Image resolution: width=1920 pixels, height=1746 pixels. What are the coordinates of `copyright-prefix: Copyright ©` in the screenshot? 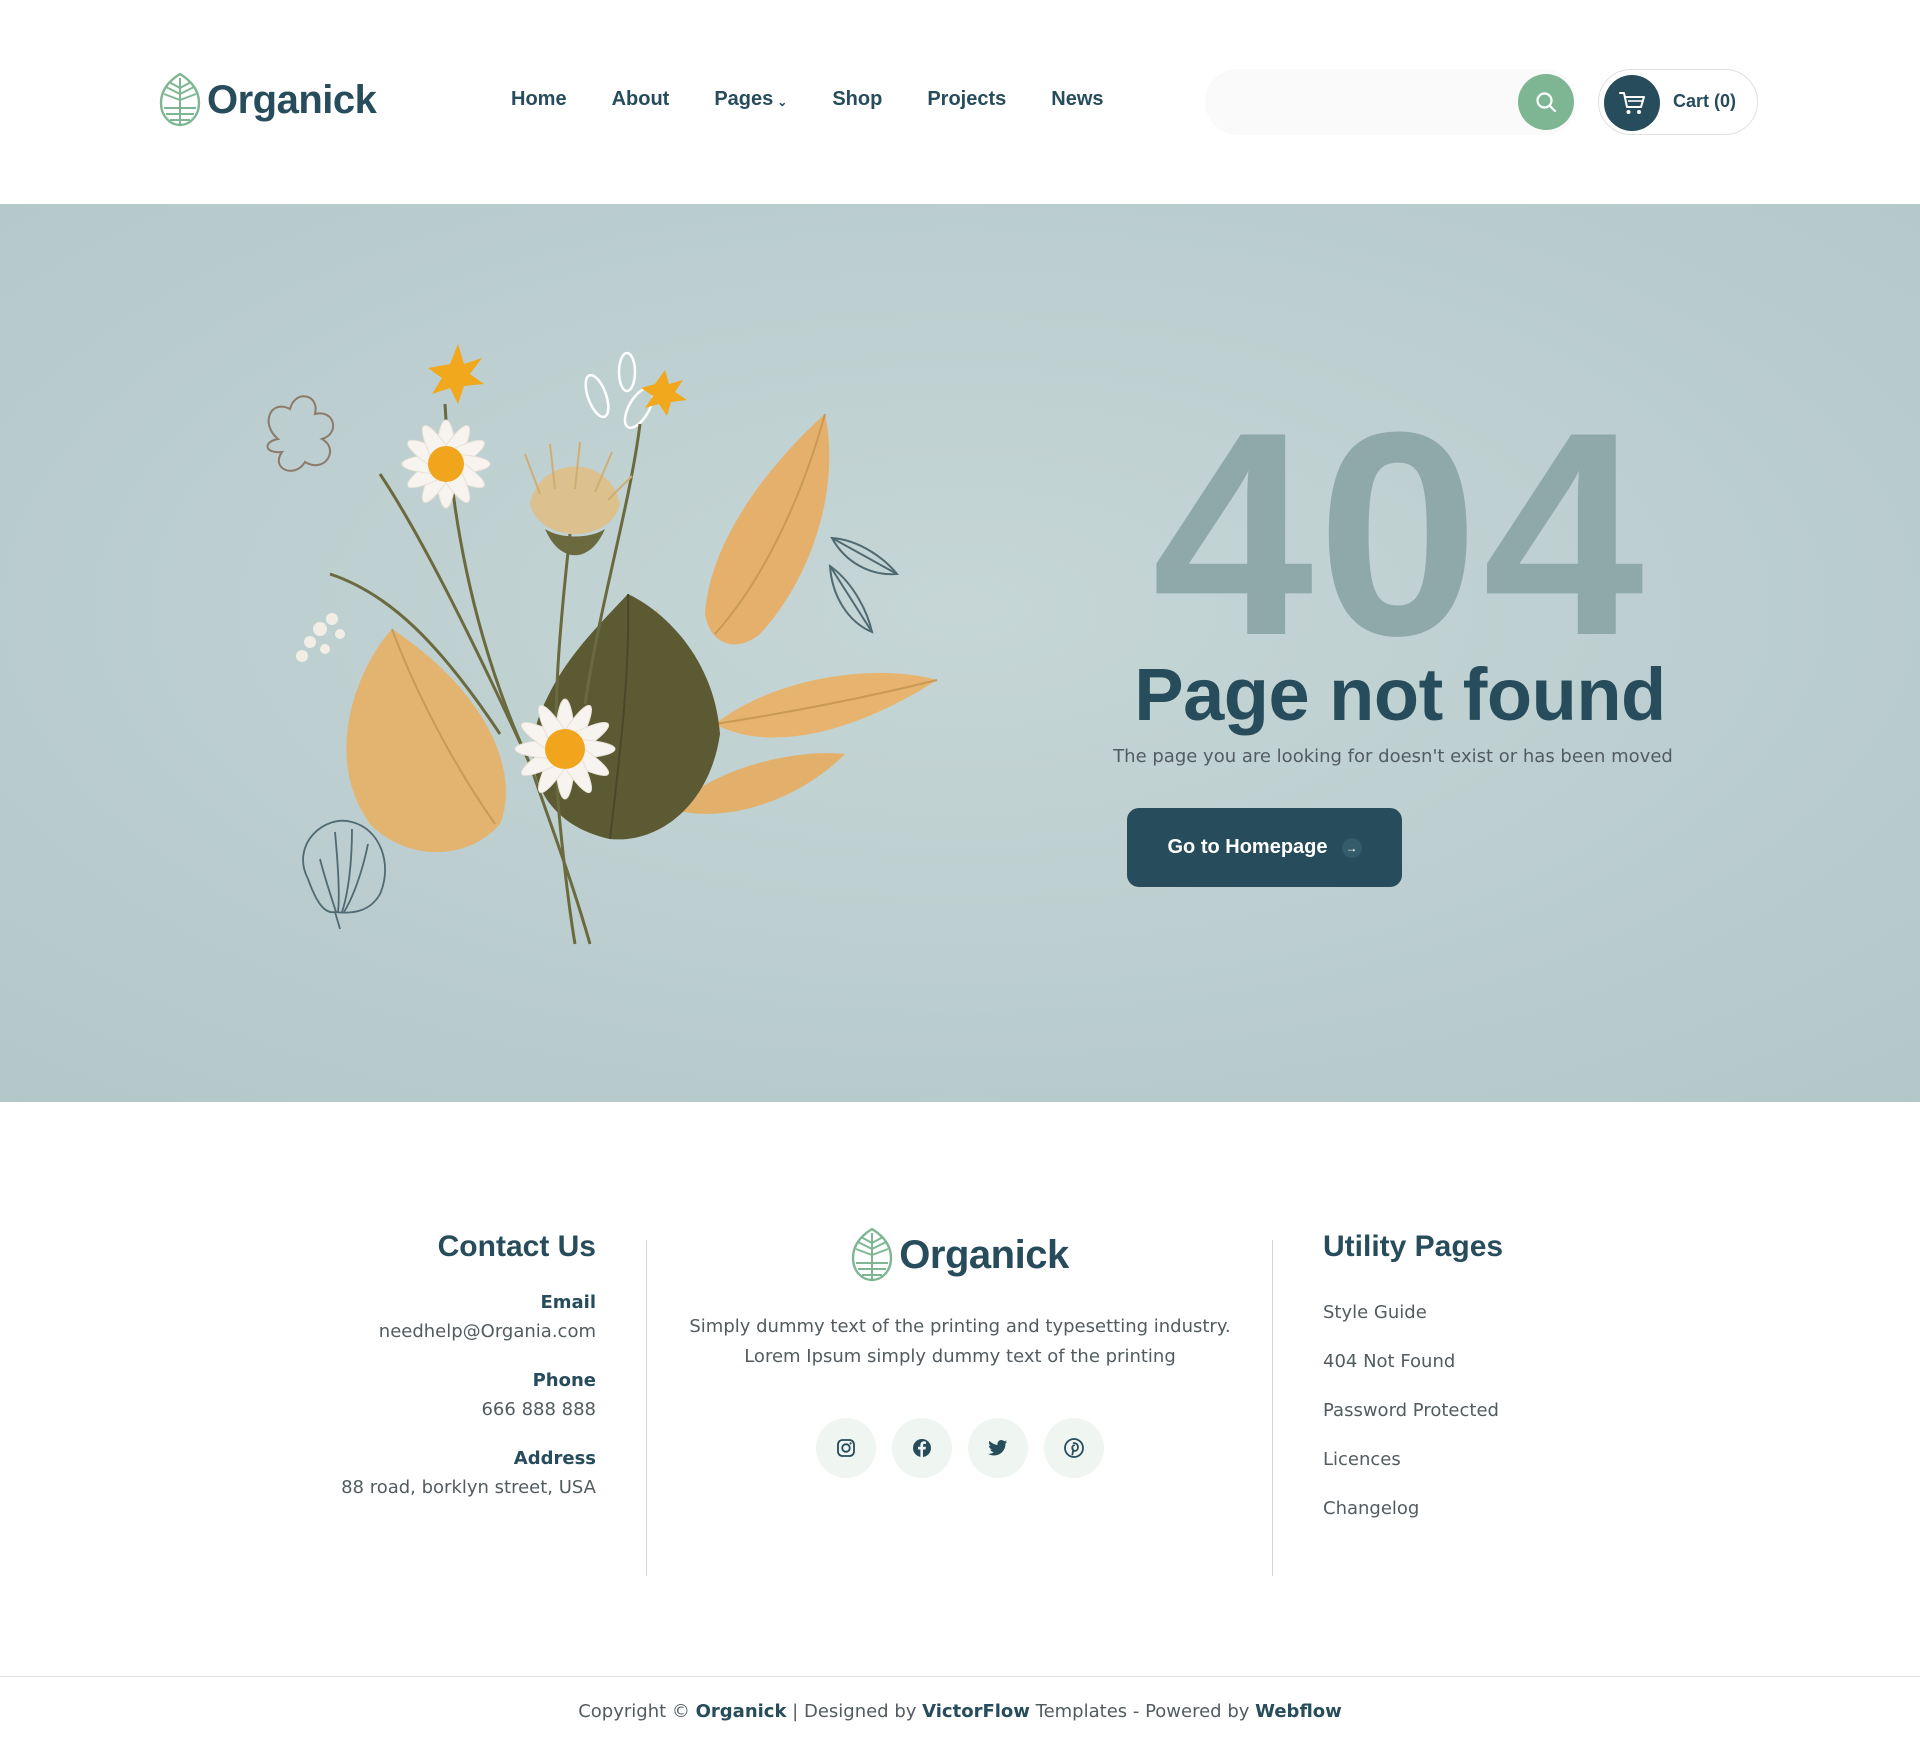 It's located at (637, 1711).